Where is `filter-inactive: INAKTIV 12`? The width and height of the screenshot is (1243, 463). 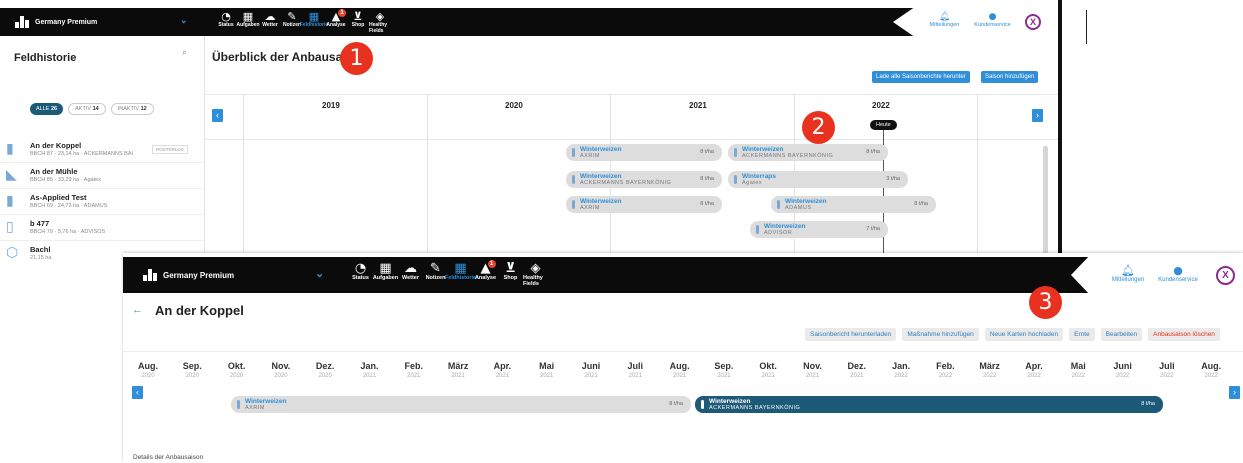 filter-inactive: INAKTIV 12 is located at coordinates (132, 109).